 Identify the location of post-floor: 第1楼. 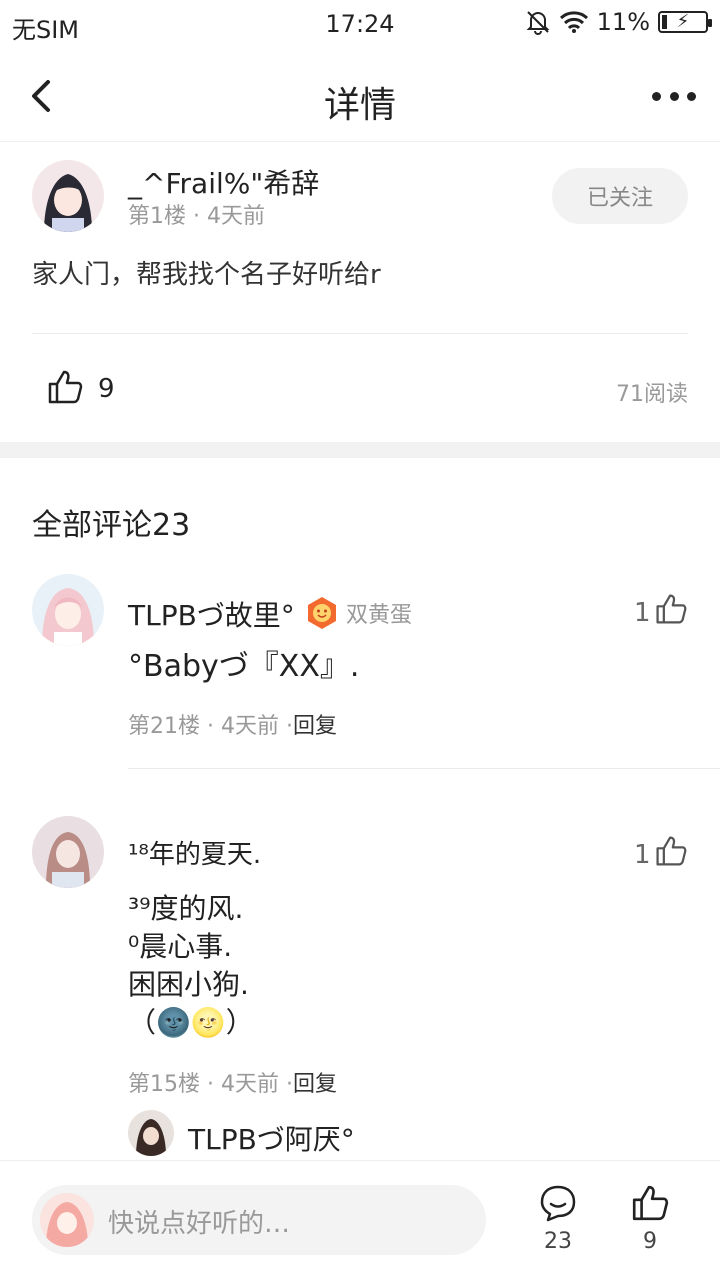
(157, 216).